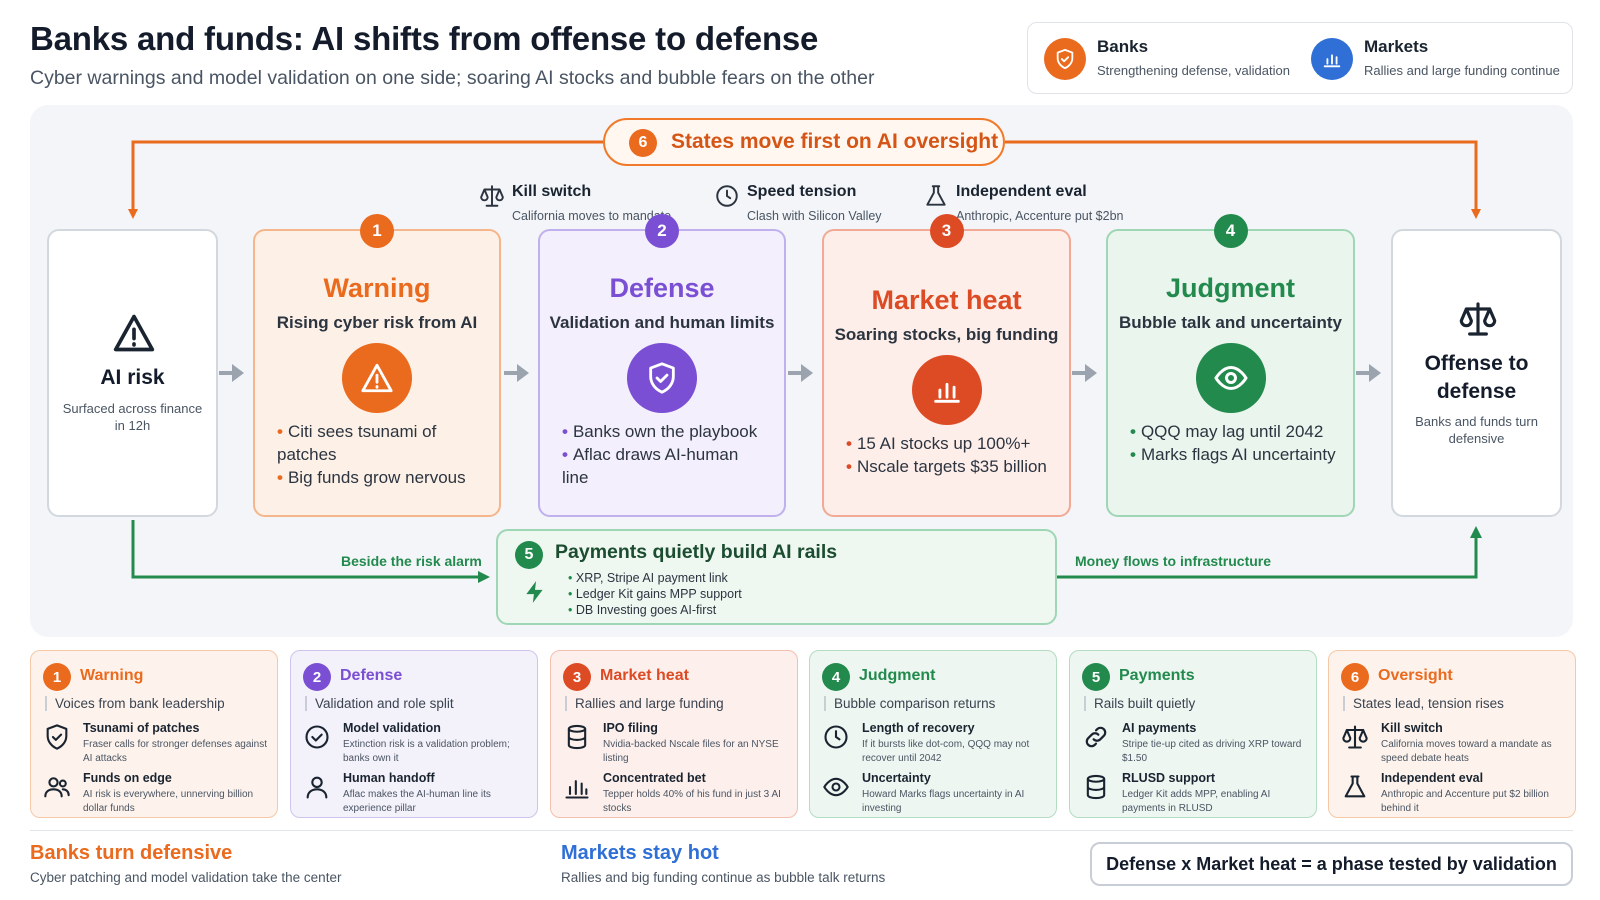  Describe the element at coordinates (1412, 728) in the screenshot. I see `card-item-title: Kill switch` at that location.